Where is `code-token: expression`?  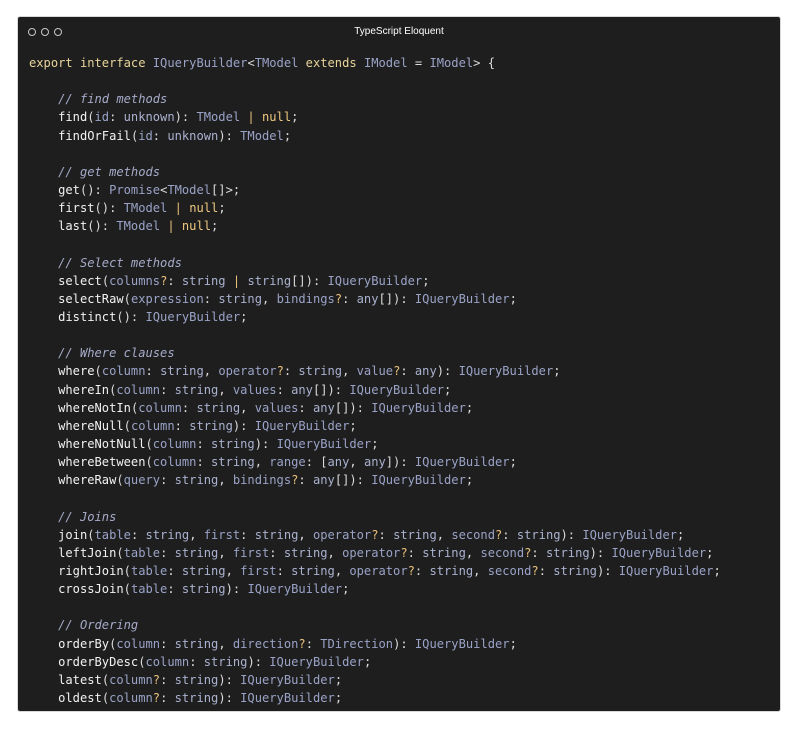 code-token: expression is located at coordinates (167, 298).